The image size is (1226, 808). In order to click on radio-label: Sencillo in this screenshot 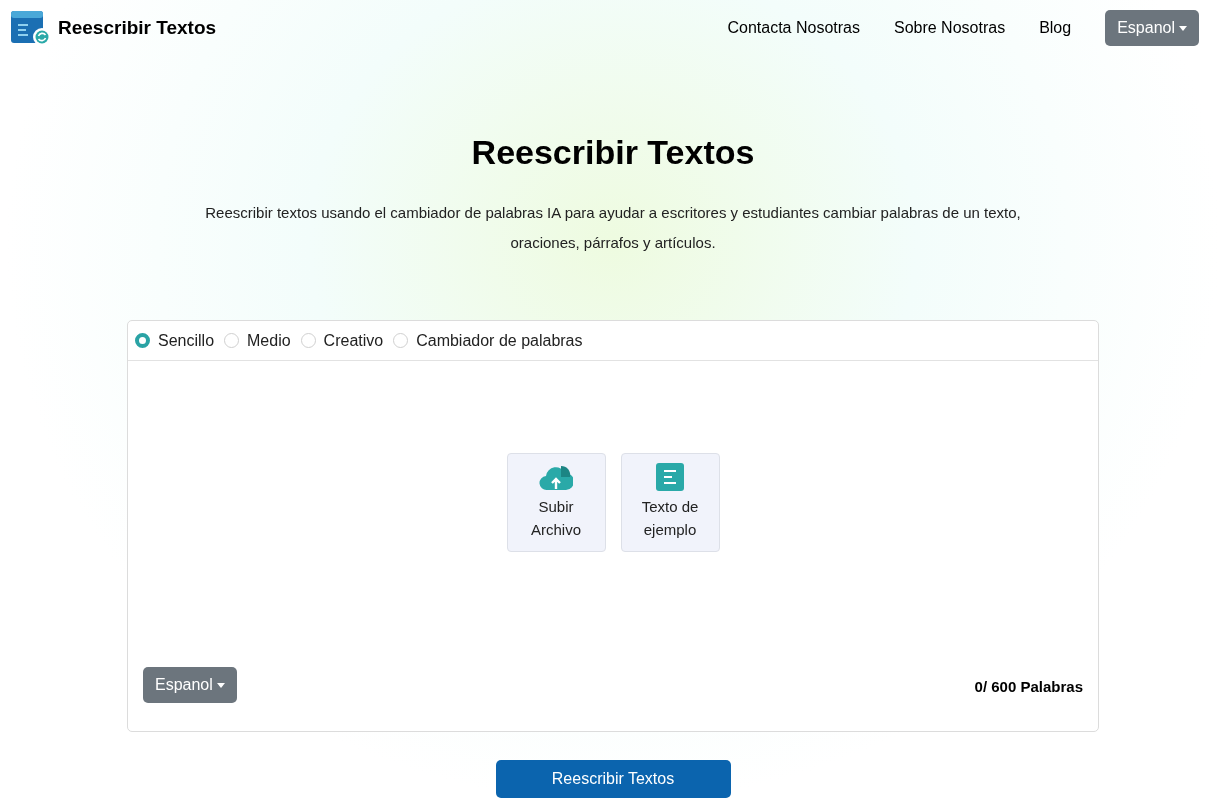, I will do `click(186, 340)`.